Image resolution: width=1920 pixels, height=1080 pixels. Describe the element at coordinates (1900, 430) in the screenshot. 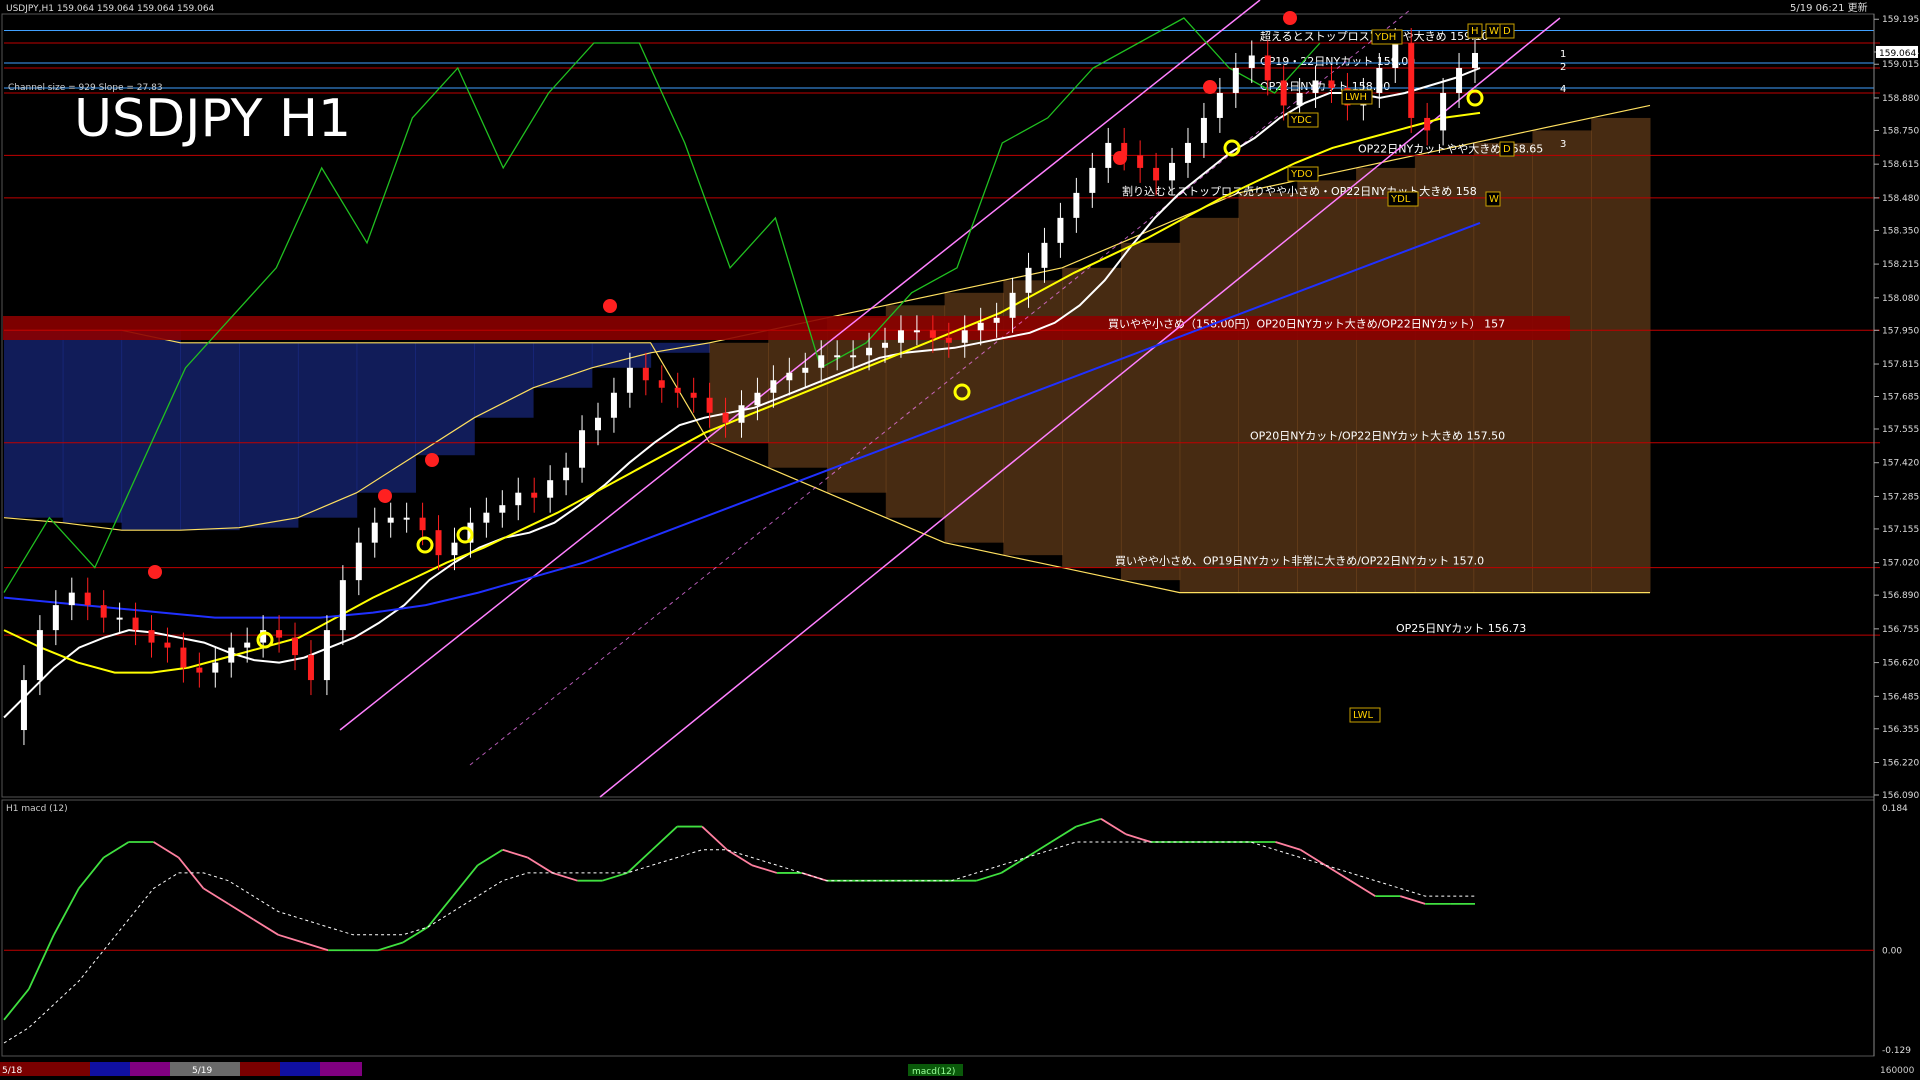

I see `axis-tick-label: 157.555` at that location.